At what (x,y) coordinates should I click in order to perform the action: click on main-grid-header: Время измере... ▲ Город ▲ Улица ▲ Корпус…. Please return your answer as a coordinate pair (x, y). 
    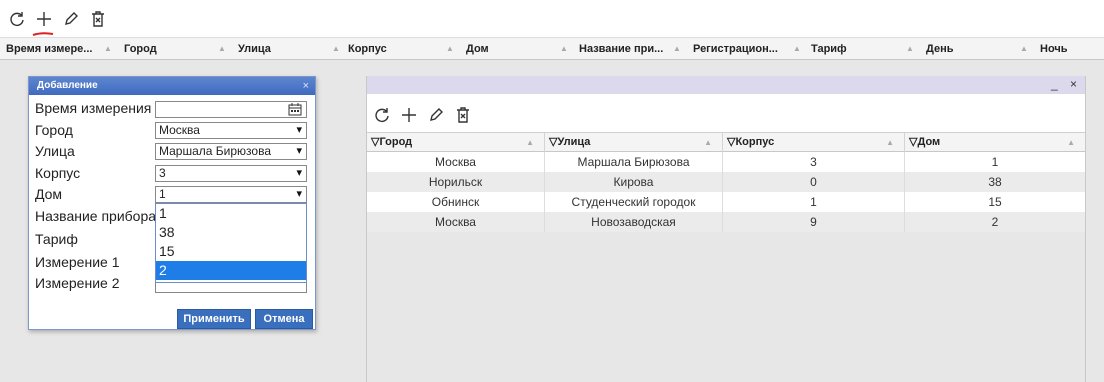
    Looking at the image, I should click on (552, 49).